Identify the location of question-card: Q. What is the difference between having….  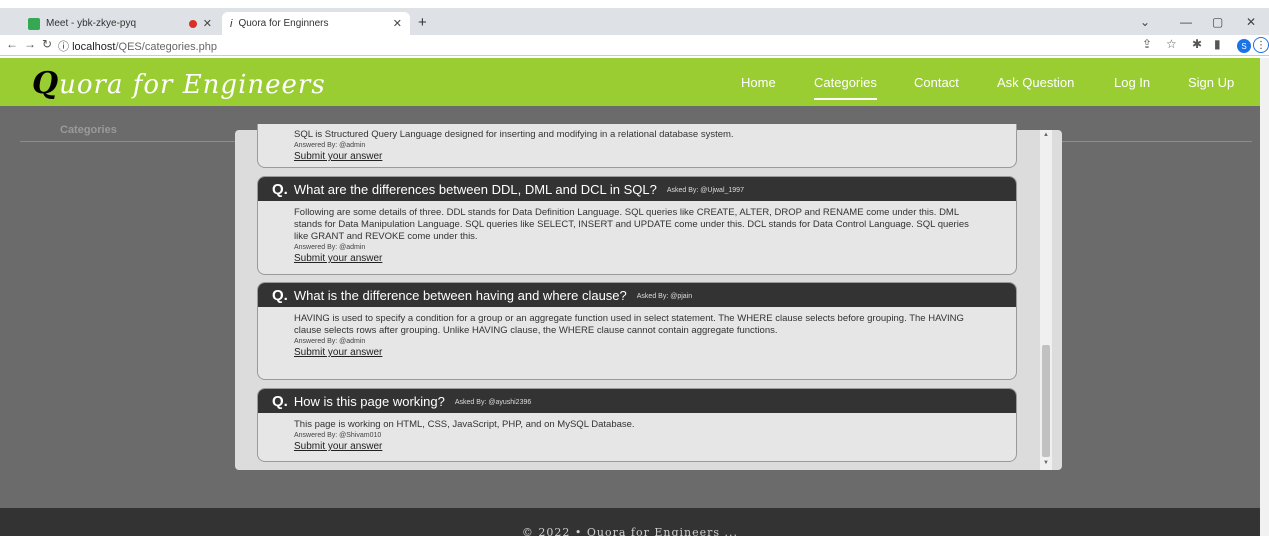
(637, 331).